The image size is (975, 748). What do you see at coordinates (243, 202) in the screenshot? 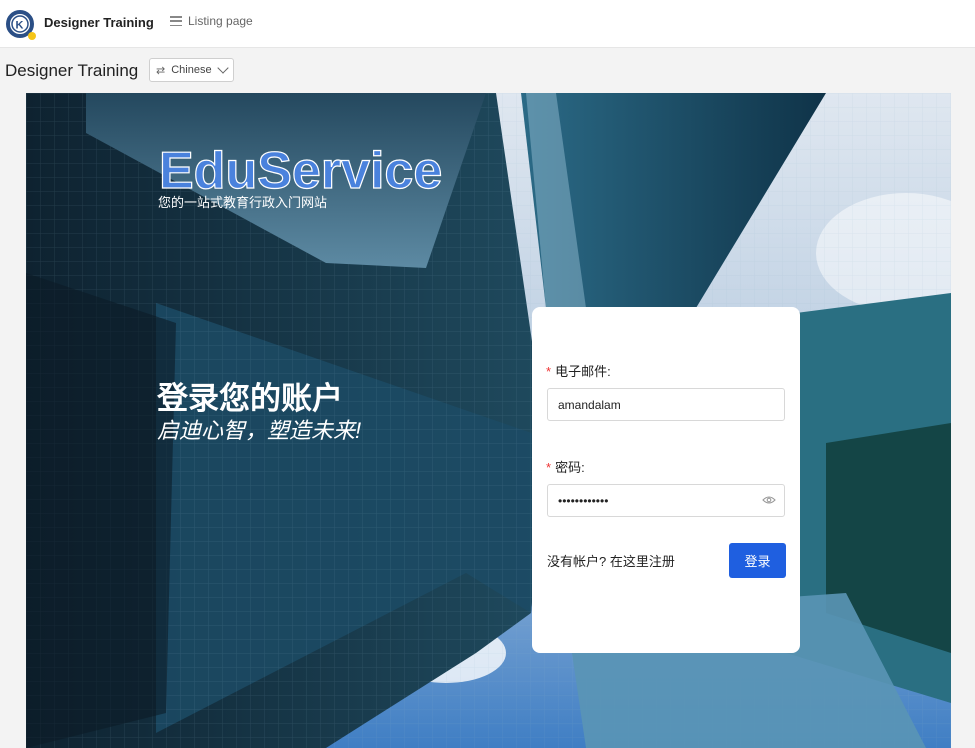
I see `hero-tagline: 您的一站式教育行政入门网站` at bounding box center [243, 202].